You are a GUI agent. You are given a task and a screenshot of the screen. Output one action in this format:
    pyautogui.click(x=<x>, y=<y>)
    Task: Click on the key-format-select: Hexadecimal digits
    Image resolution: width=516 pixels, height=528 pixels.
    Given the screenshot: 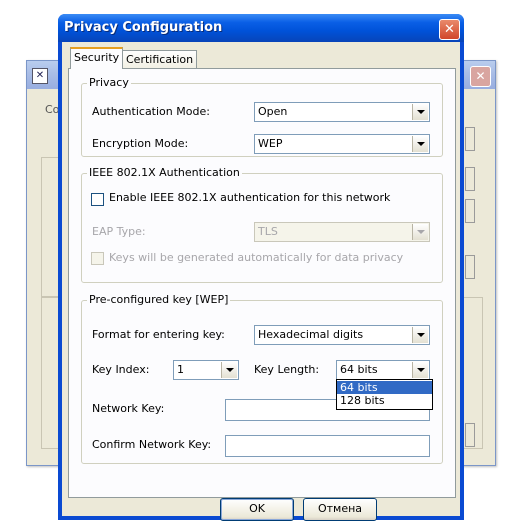 What is the action you would take?
    pyautogui.click(x=342, y=335)
    